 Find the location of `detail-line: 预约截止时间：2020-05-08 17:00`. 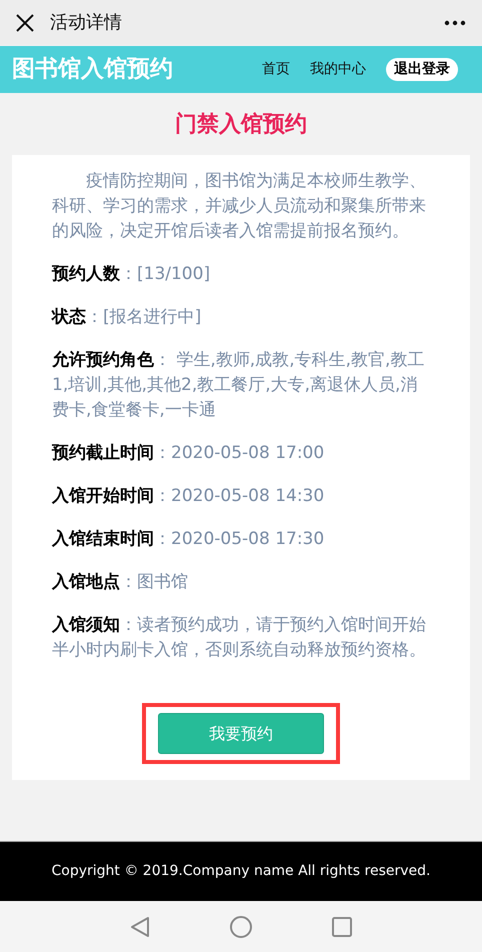

detail-line: 预约截止时间：2020-05-08 17:00 is located at coordinates (189, 453).